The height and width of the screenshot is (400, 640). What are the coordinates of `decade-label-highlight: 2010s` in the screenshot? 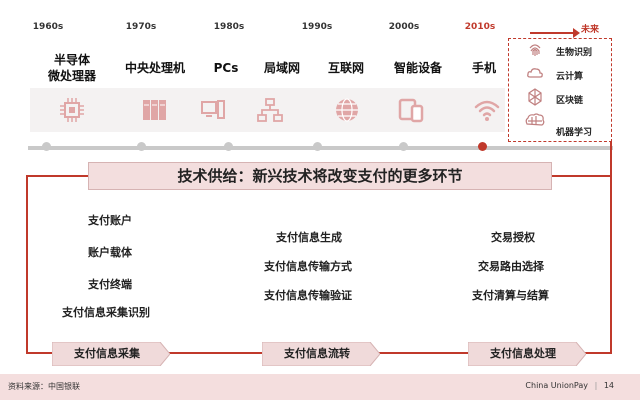 It's located at (480, 27).